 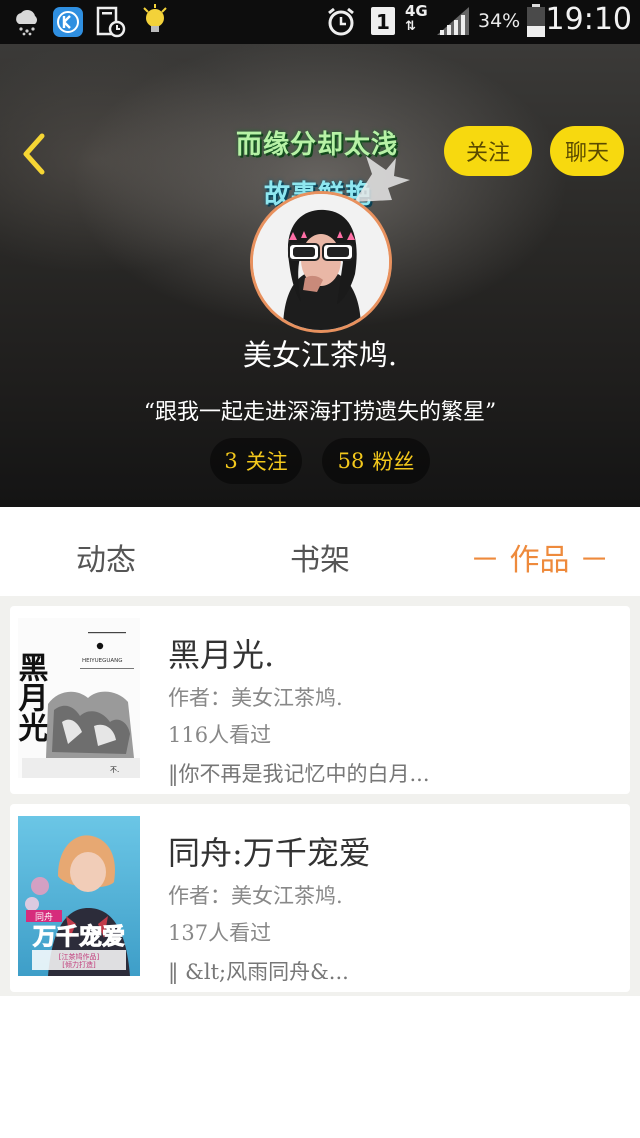 What do you see at coordinates (499, 21) in the screenshot?
I see `battery-percent: 34%` at bounding box center [499, 21].